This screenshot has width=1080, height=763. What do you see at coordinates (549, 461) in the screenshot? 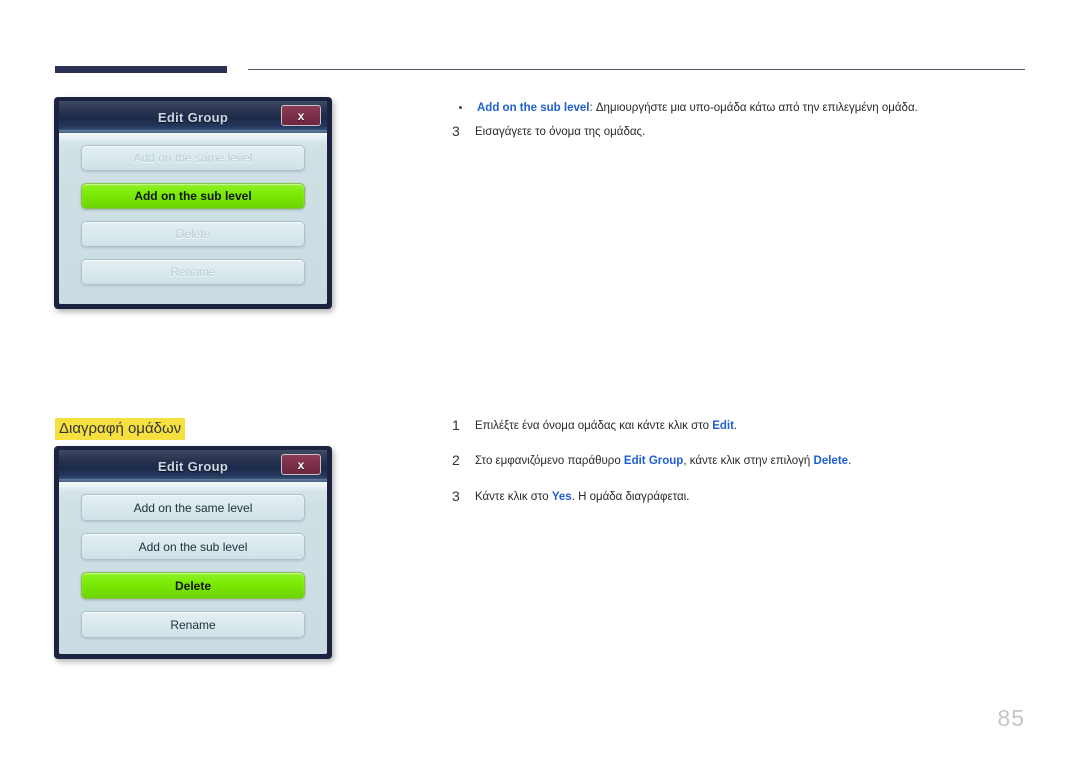
I see `step-text-pre: Στο εμφανιζόμενο παράθυρο` at bounding box center [549, 461].